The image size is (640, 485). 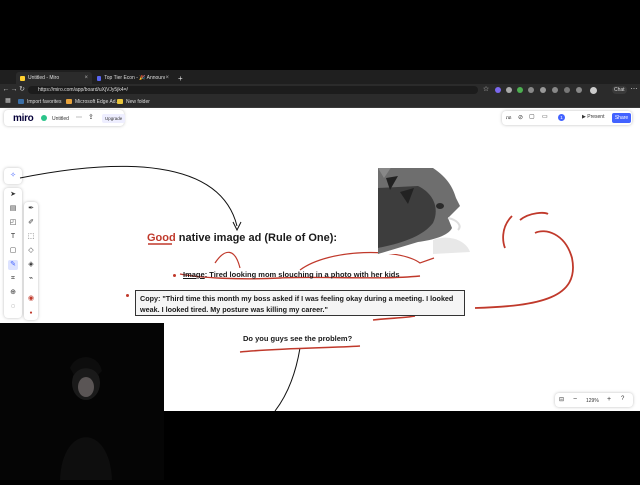 What do you see at coordinates (39, 101) in the screenshot?
I see `bookmark-import-favorites: Import favorites` at bounding box center [39, 101].